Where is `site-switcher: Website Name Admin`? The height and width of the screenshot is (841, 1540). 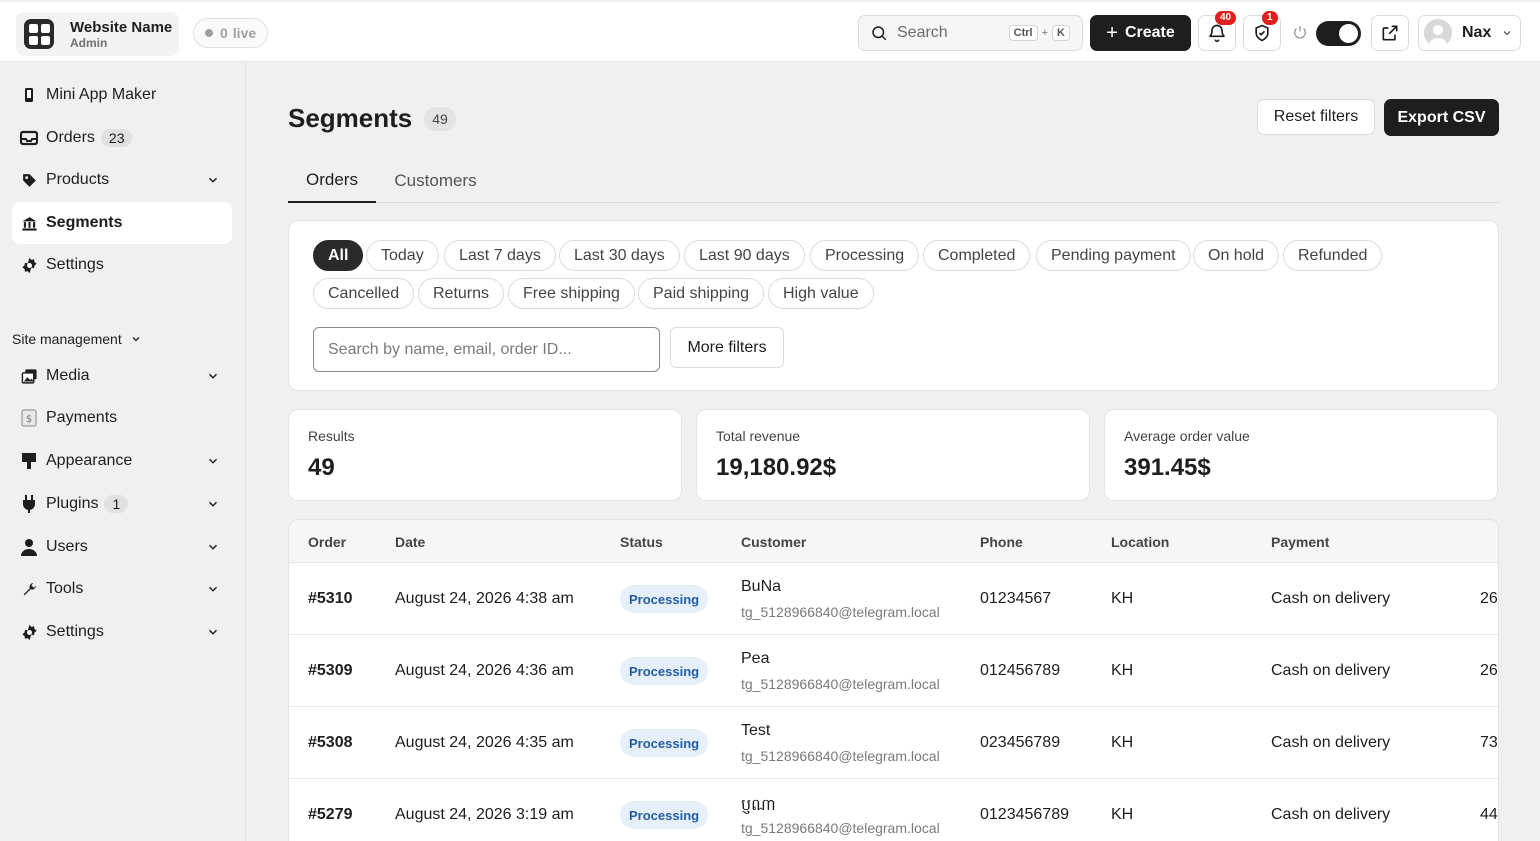
site-switcher: Website Name Admin is located at coordinates (97, 34).